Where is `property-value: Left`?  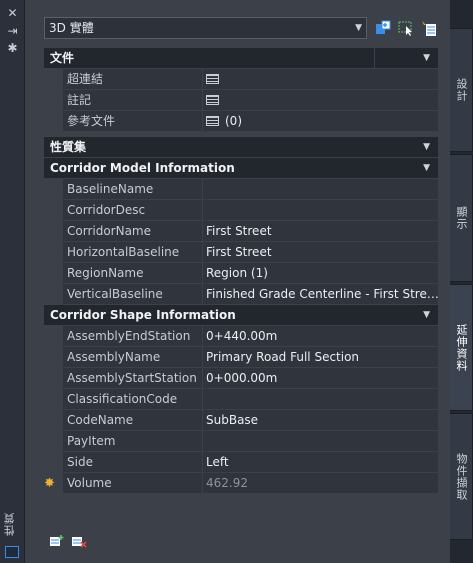 property-value: Left is located at coordinates (320, 462).